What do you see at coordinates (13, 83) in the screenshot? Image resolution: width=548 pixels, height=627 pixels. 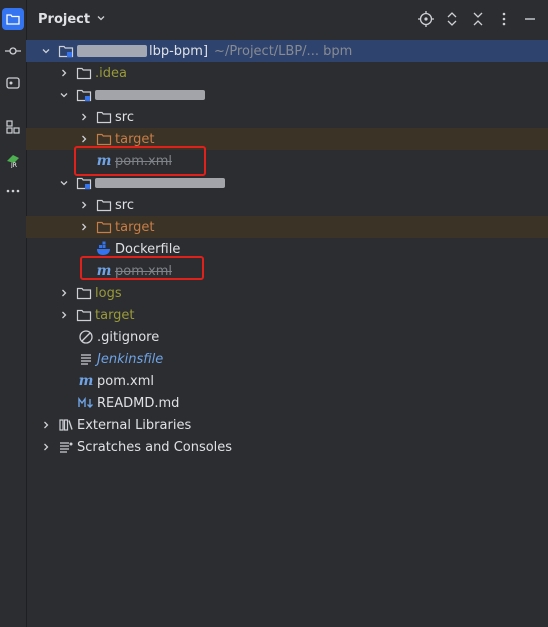 I see `services-icon` at bounding box center [13, 83].